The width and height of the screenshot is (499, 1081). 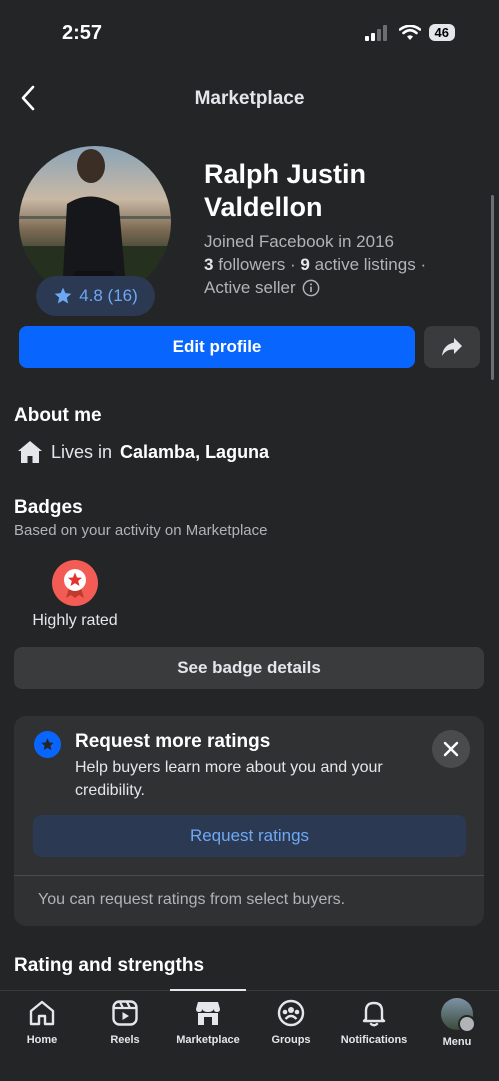 I want to click on scrollbar, so click(x=492, y=287).